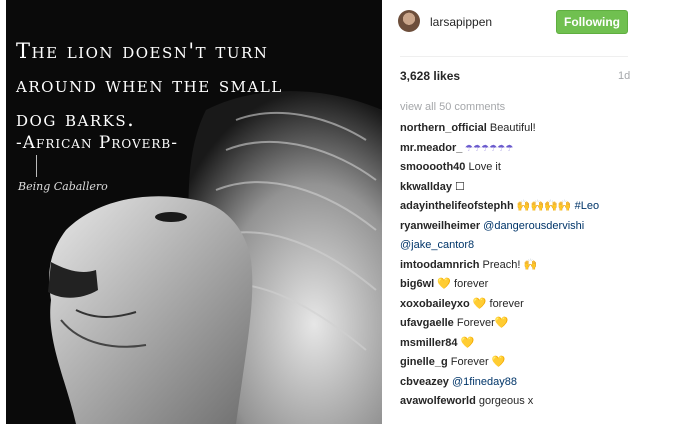 The height and width of the screenshot is (424, 673). I want to click on quote-attribution: -African Proverb-, so click(97, 143).